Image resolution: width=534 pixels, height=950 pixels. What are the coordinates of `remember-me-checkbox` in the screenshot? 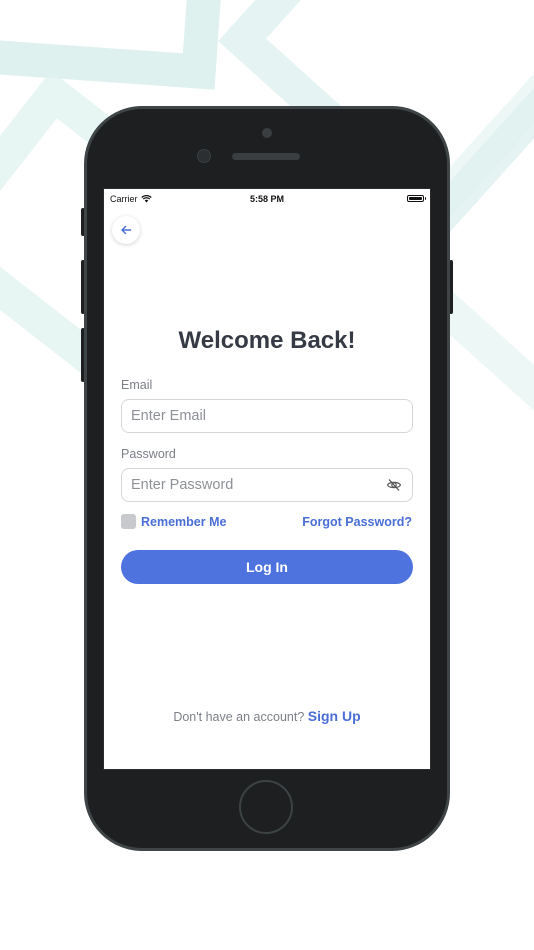 It's located at (128, 521).